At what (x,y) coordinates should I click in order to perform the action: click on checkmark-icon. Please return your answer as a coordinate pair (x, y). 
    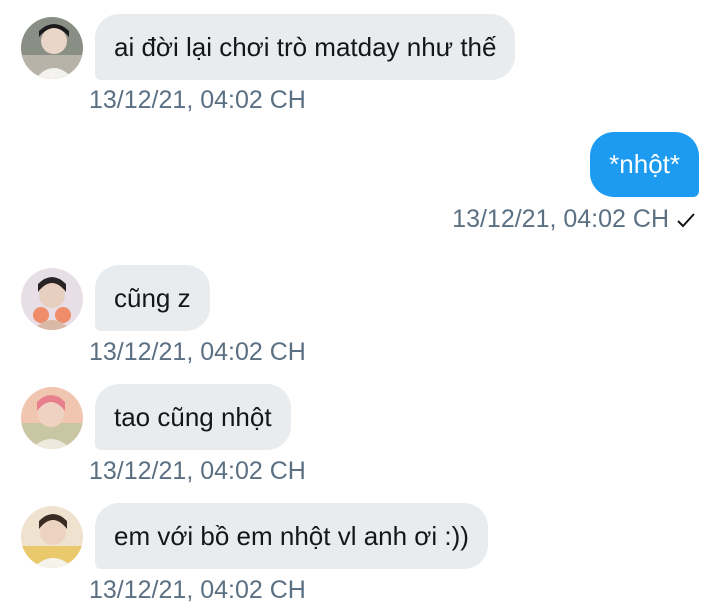
    Looking at the image, I should click on (686, 219).